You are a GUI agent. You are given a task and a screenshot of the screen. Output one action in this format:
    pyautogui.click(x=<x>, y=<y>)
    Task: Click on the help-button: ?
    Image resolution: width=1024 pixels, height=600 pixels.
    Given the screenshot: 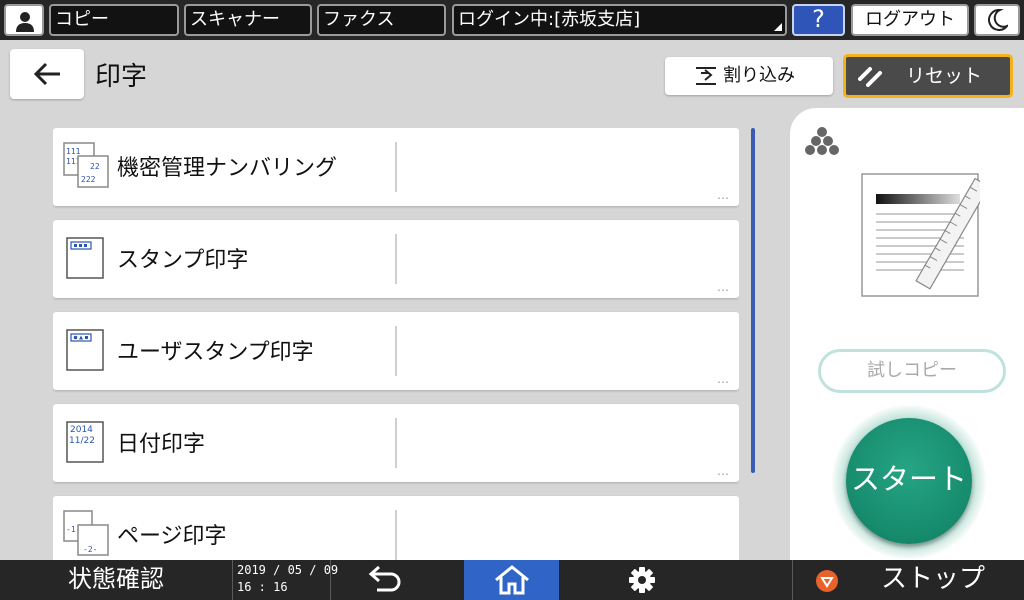 What is the action you would take?
    pyautogui.click(x=818, y=20)
    